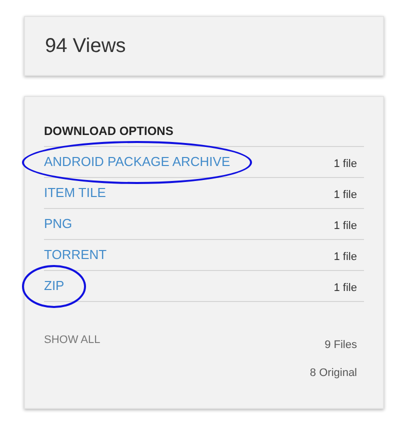  What do you see at coordinates (72, 356) in the screenshot?
I see `show-all-link: SHOW ALL` at bounding box center [72, 356].